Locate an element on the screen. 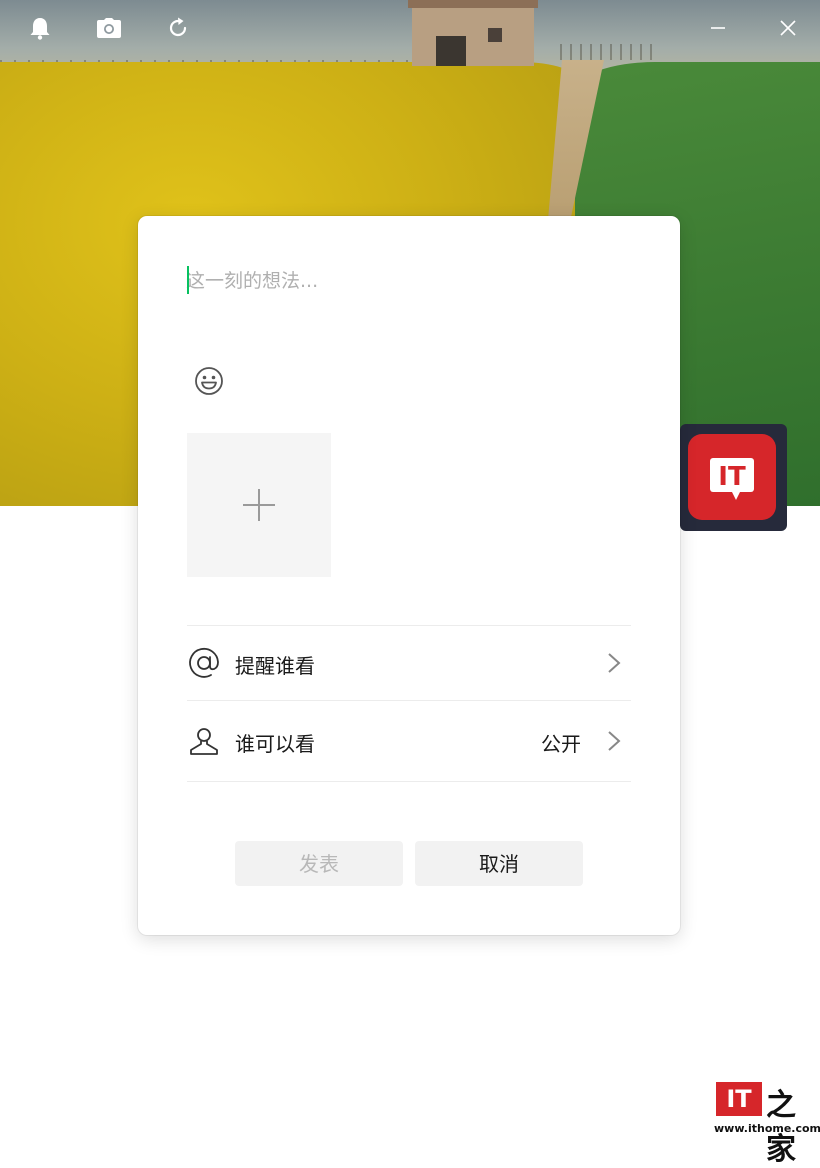 The width and height of the screenshot is (820, 1168). plus-icon is located at coordinates (259, 505).